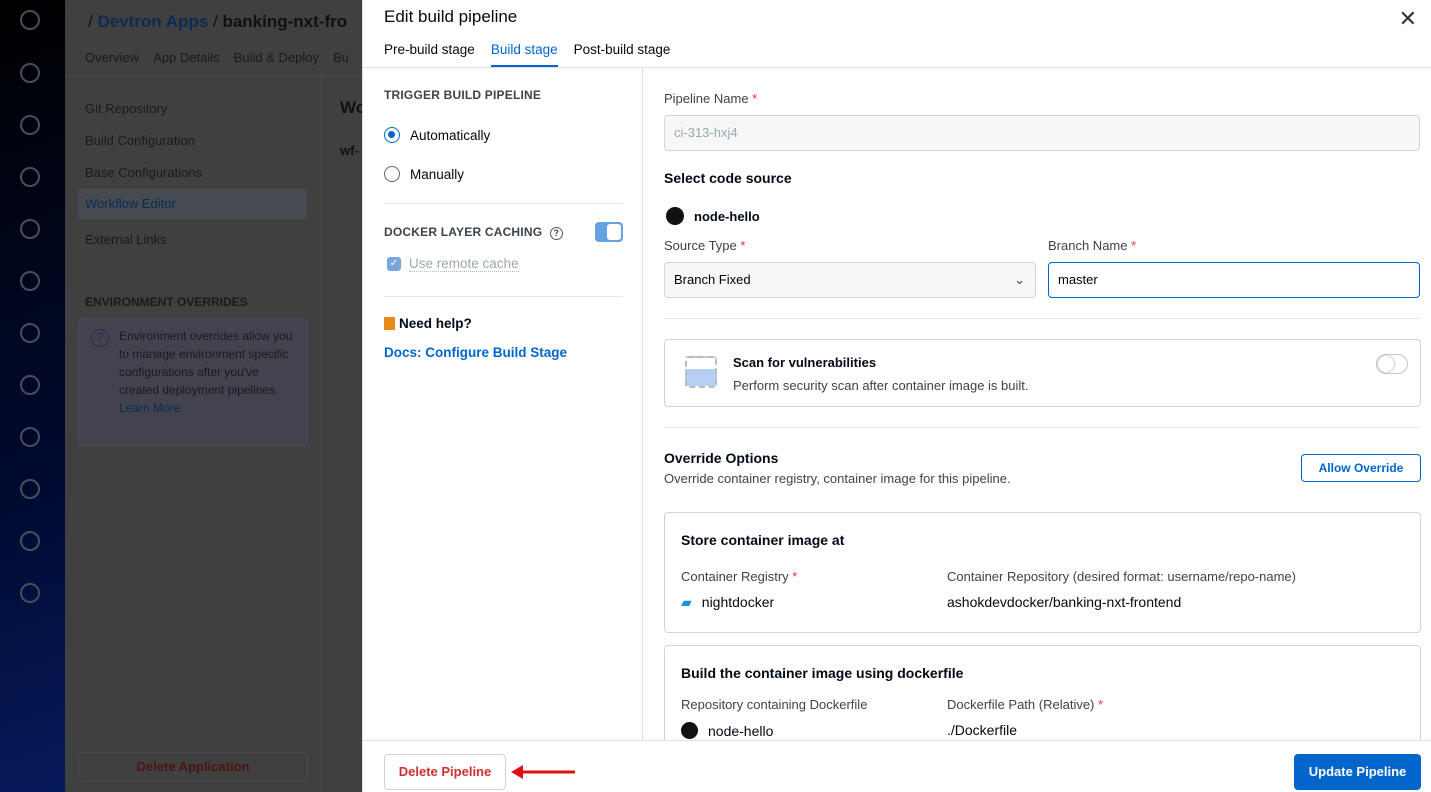 The image size is (1431, 792). I want to click on radio-label: Automatically, so click(450, 135).